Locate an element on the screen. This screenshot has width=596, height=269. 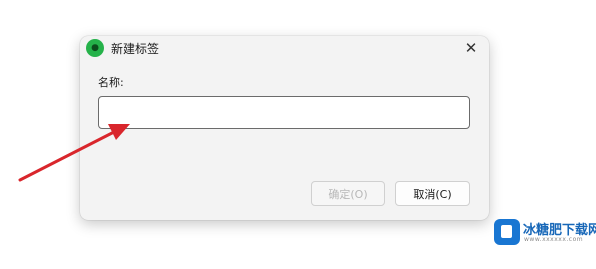
app-logo-icon: ● is located at coordinates (95, 48).